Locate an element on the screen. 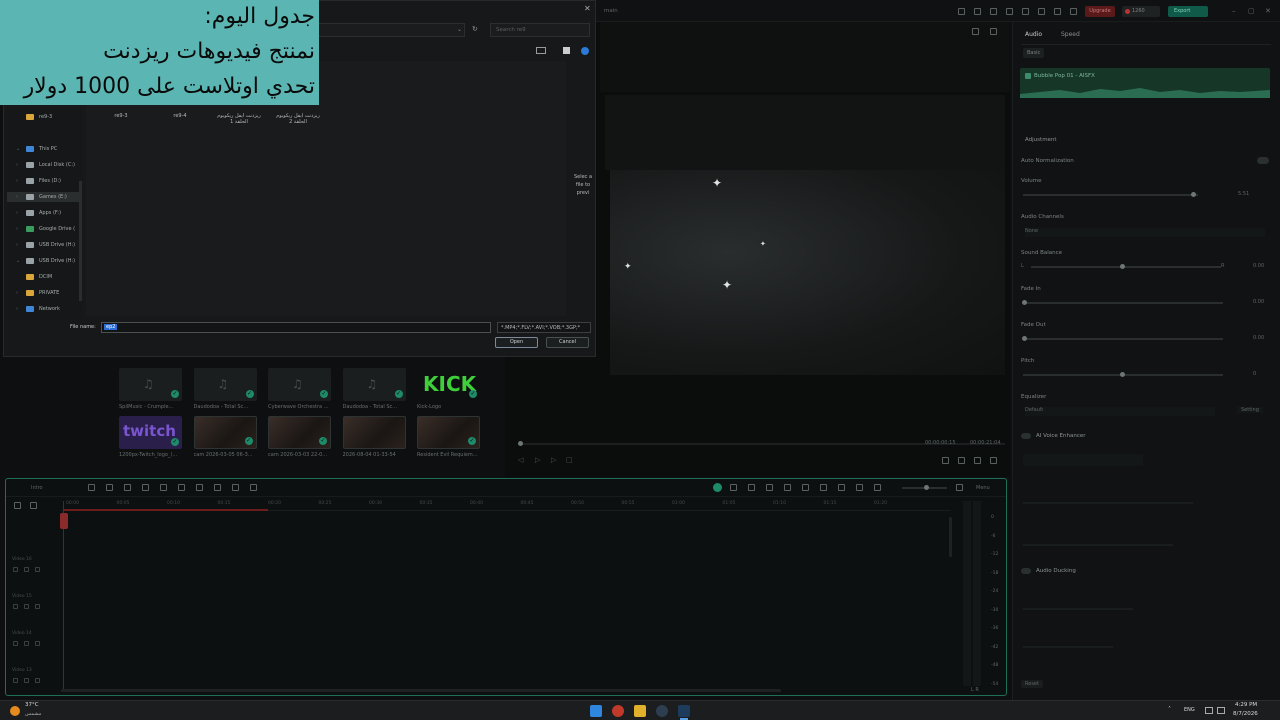 The width and height of the screenshot is (1280, 720). audio-clip-card: Bubble Pop 01 - AISFX is located at coordinates (1145, 83).